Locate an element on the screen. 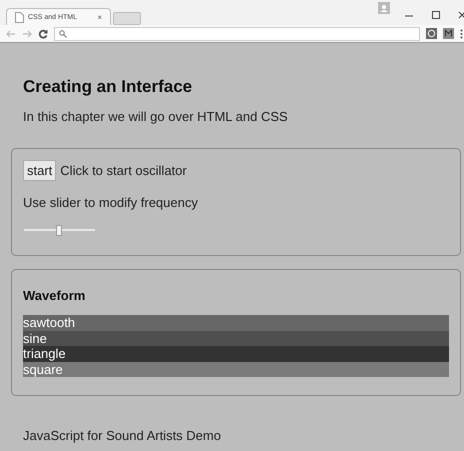 This screenshot has width=464, height=451. slider-label: Use slider to modify frequency is located at coordinates (111, 202).